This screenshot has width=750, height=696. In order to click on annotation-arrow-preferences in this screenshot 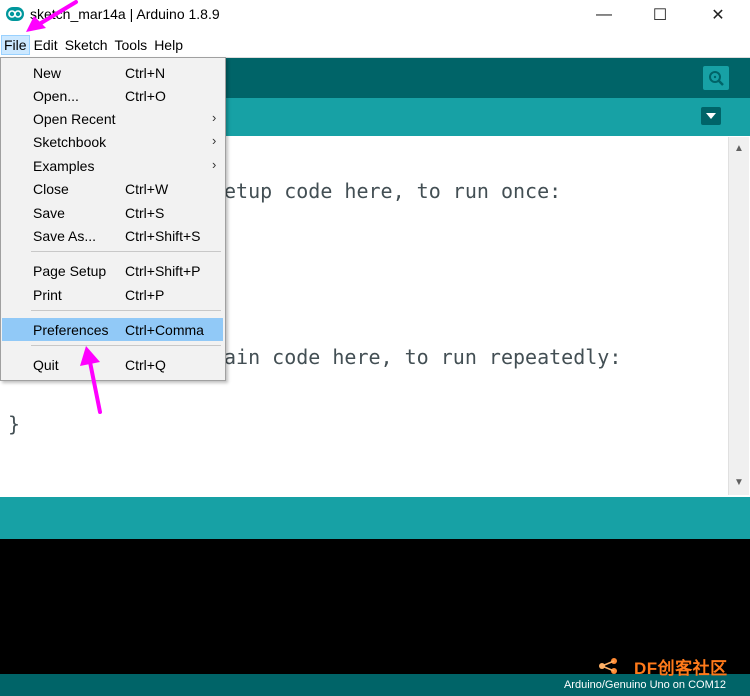, I will do `click(91, 380)`.